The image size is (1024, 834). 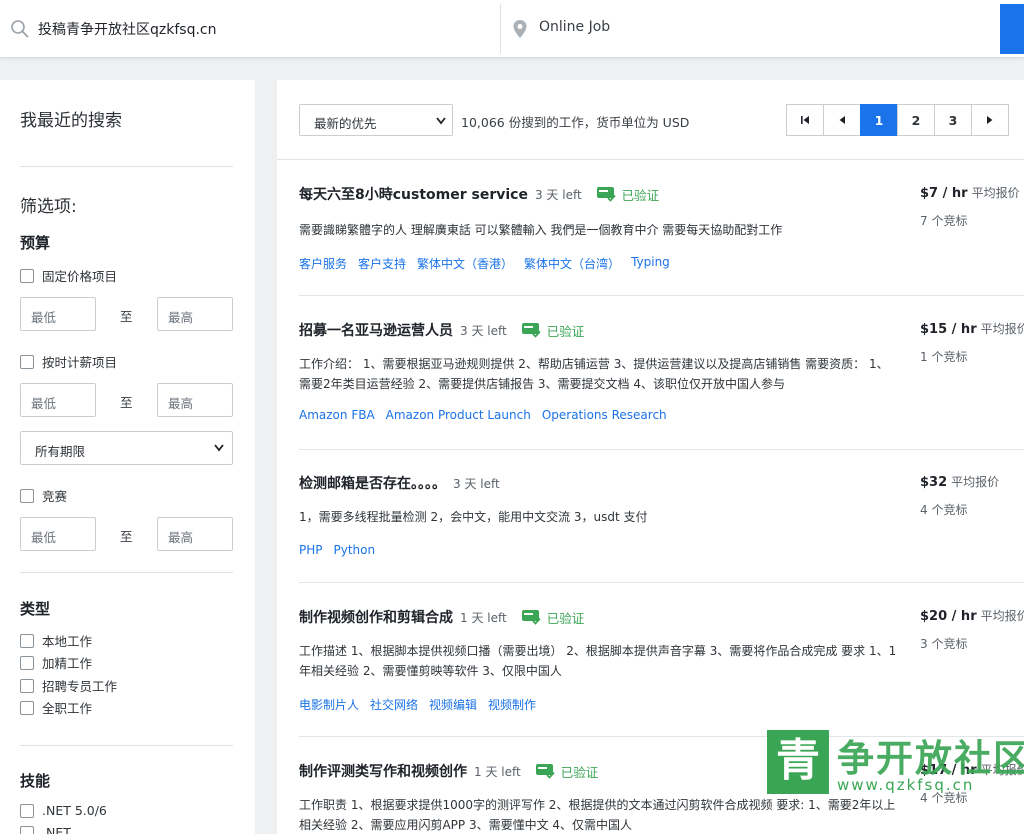 What do you see at coordinates (58, 534) in the screenshot?
I see `contest-min-input: 最低` at bounding box center [58, 534].